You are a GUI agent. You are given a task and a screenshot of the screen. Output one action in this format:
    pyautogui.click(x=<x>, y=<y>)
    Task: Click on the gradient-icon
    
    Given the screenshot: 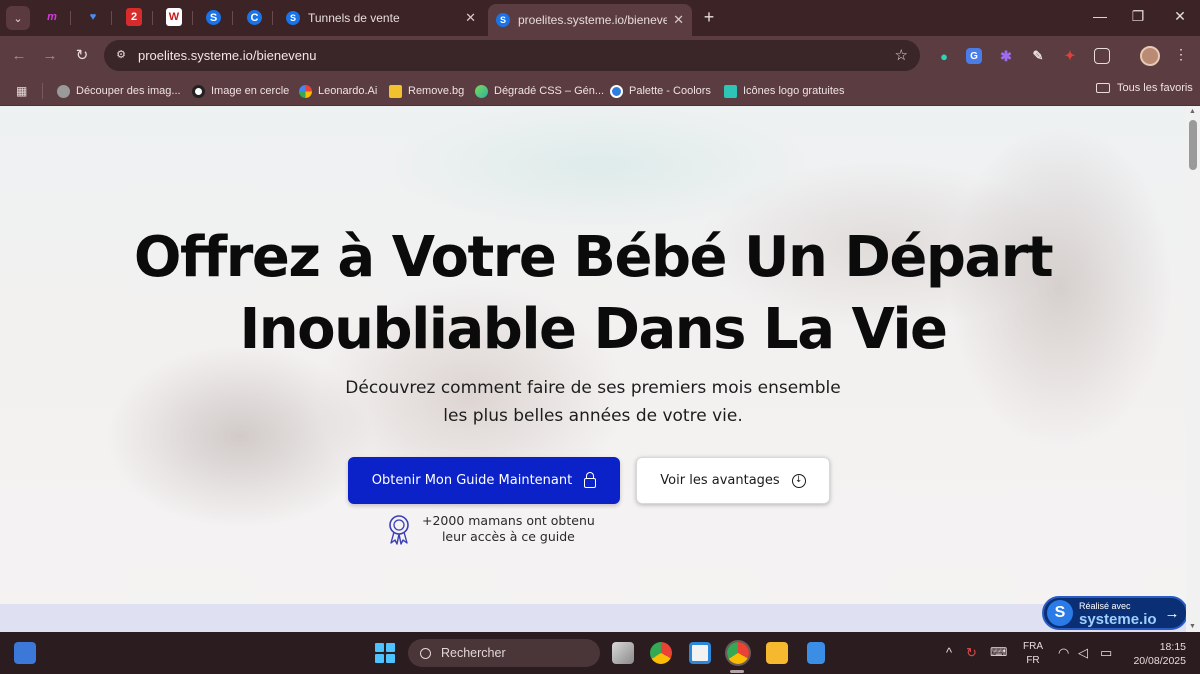 What is the action you would take?
    pyautogui.click(x=481, y=91)
    